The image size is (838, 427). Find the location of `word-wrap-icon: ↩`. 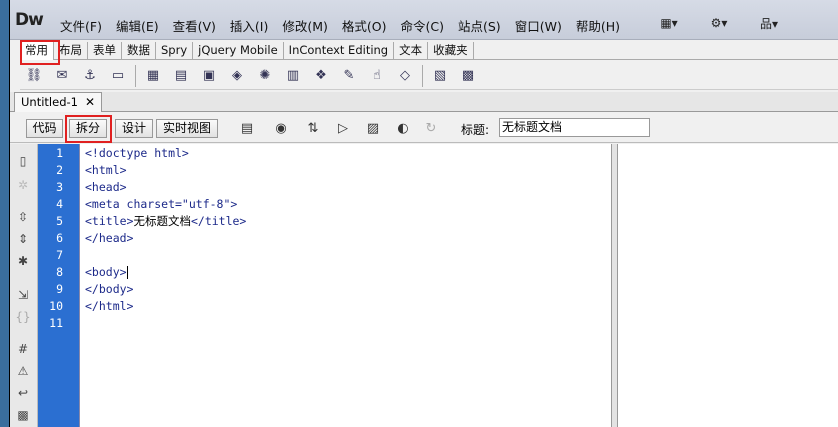

word-wrap-icon: ↩ is located at coordinates (23, 393).